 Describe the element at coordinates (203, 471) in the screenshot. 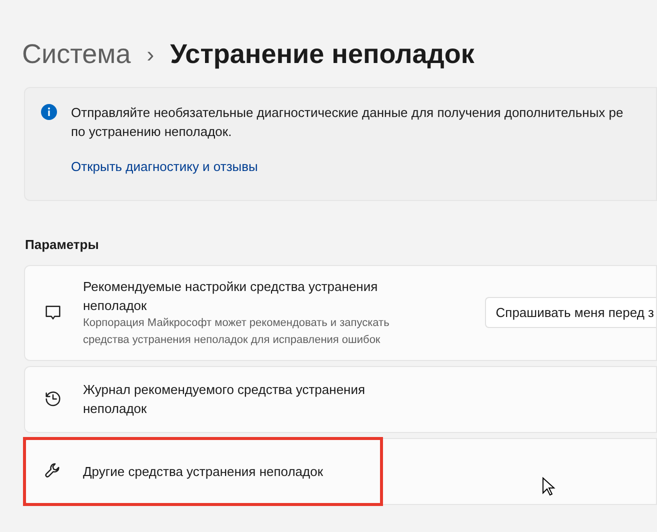

I see `row-title: Другие средства устранения неполадок` at that location.